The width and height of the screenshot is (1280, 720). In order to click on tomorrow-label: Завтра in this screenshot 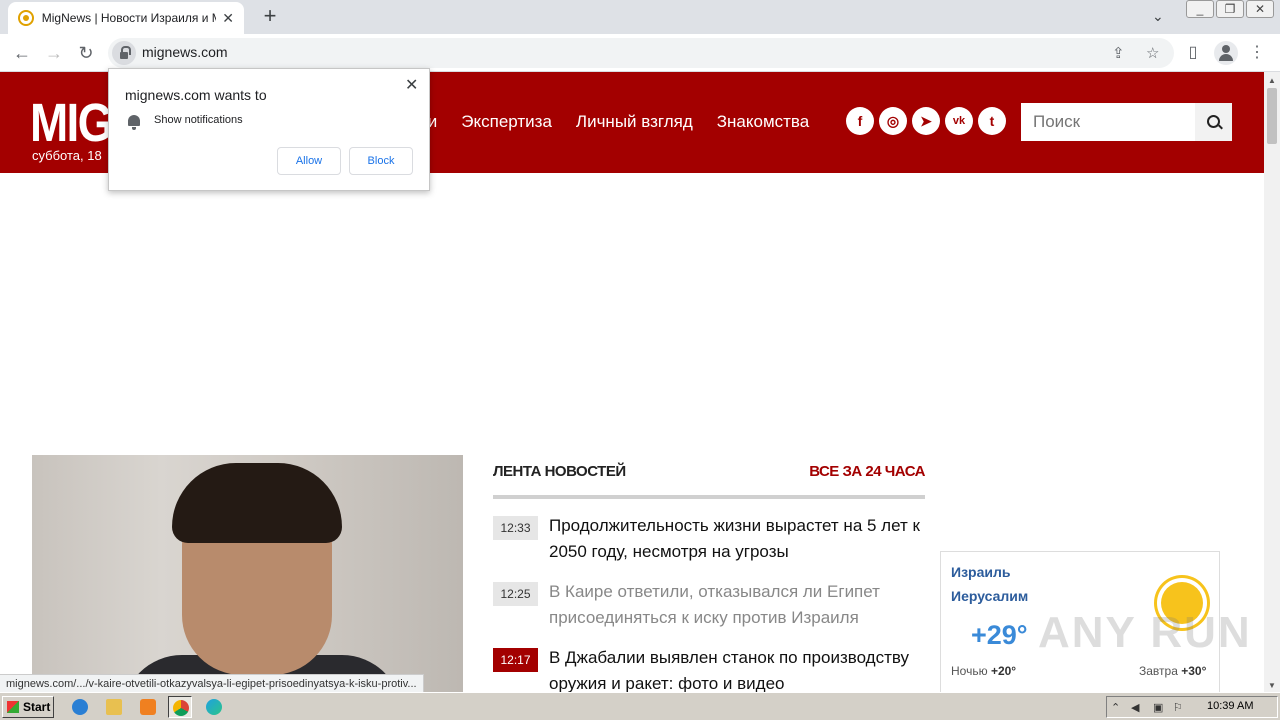, I will do `click(1158, 671)`.